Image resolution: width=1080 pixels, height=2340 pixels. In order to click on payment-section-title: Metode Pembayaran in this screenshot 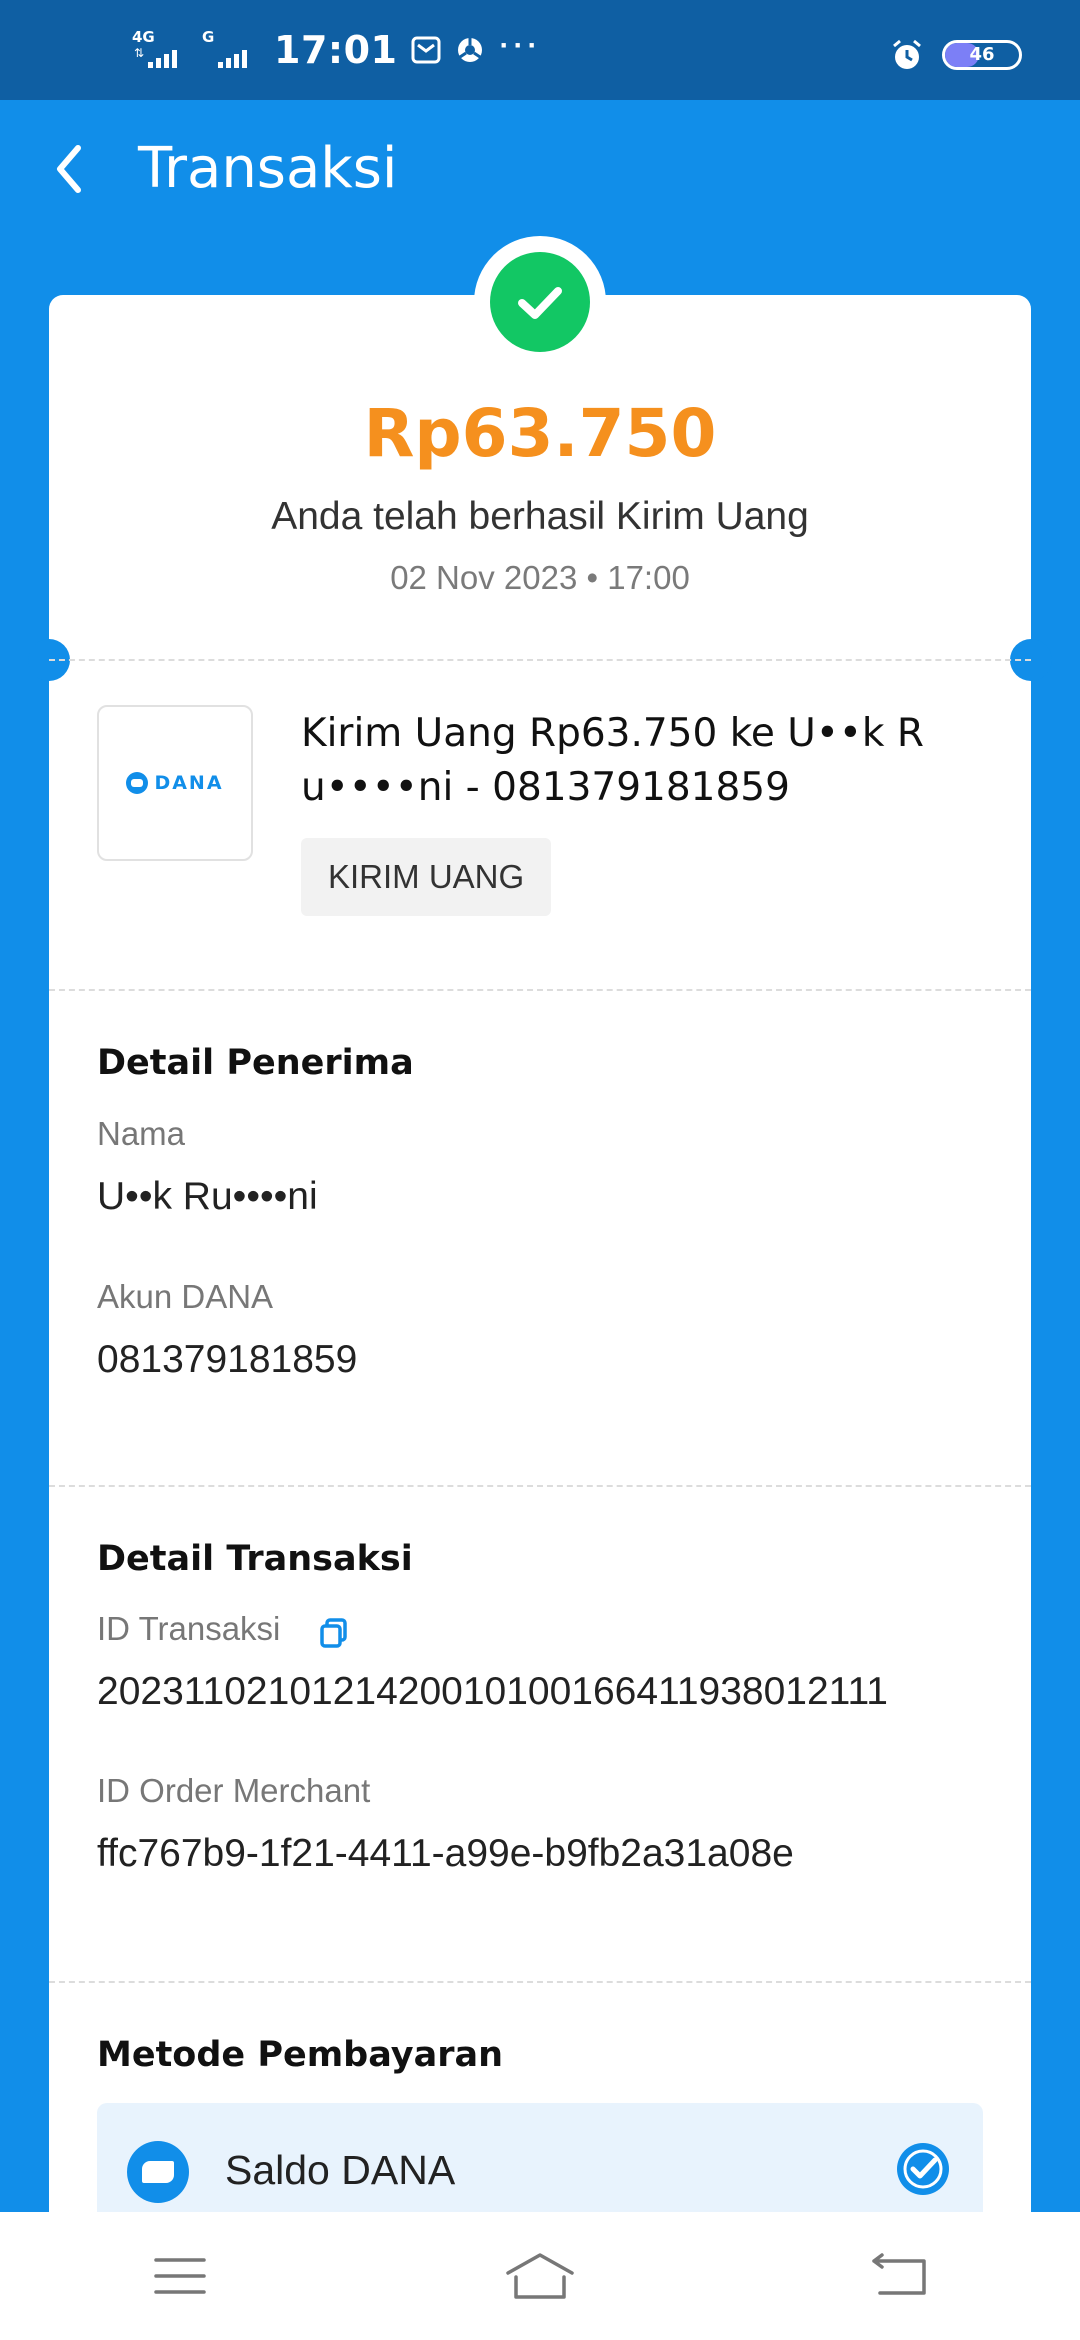, I will do `click(300, 2055)`.